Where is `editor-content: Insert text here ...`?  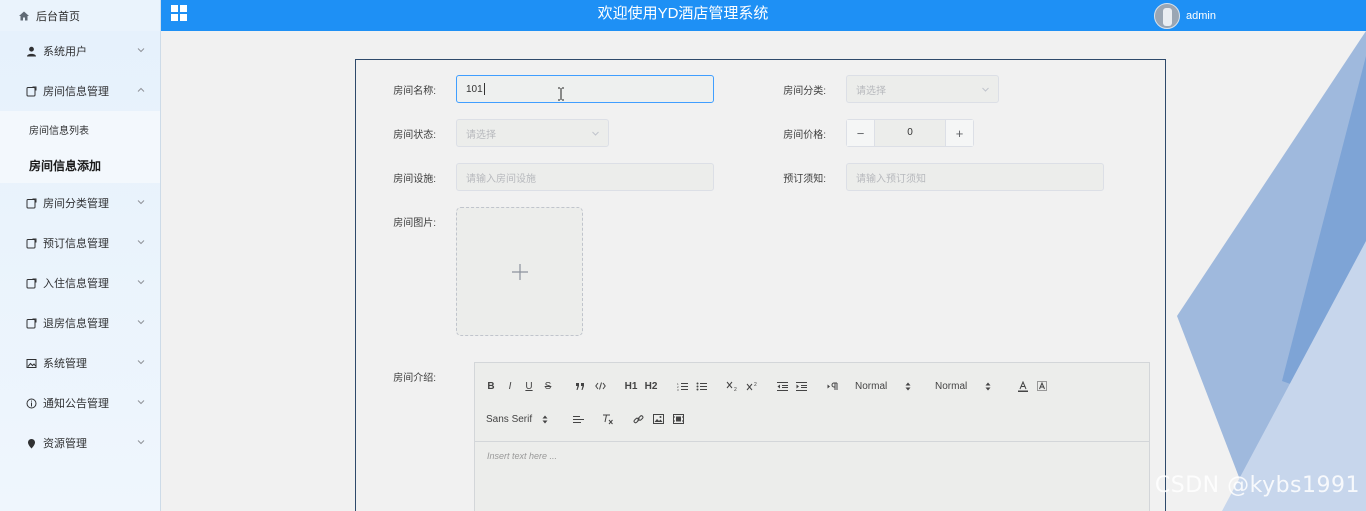
editor-content: Insert text here ... is located at coordinates (522, 456).